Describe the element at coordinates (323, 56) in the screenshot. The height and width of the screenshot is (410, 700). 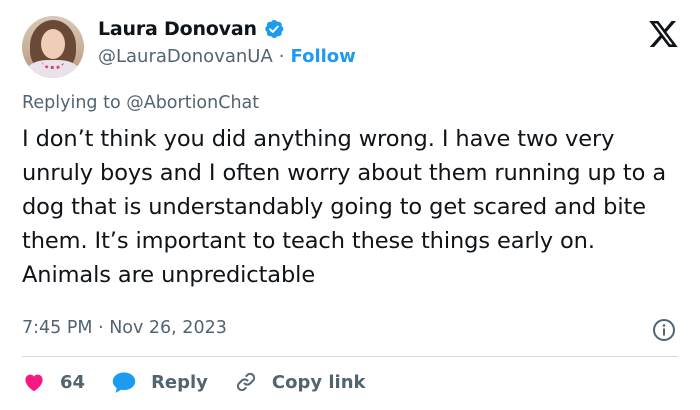
I see `follow-button: Follow` at that location.